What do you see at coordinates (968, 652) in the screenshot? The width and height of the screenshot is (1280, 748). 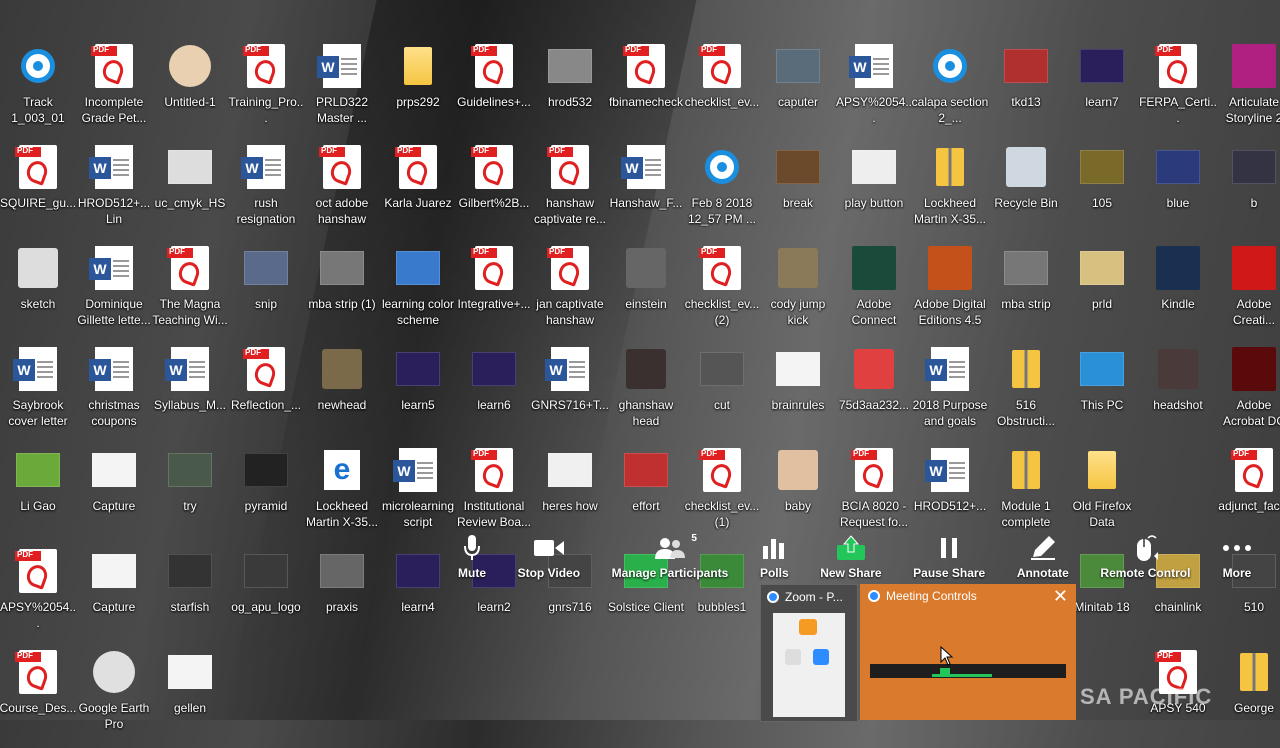 I see `meeting-controls-preview: Meeting Controls ✕` at bounding box center [968, 652].